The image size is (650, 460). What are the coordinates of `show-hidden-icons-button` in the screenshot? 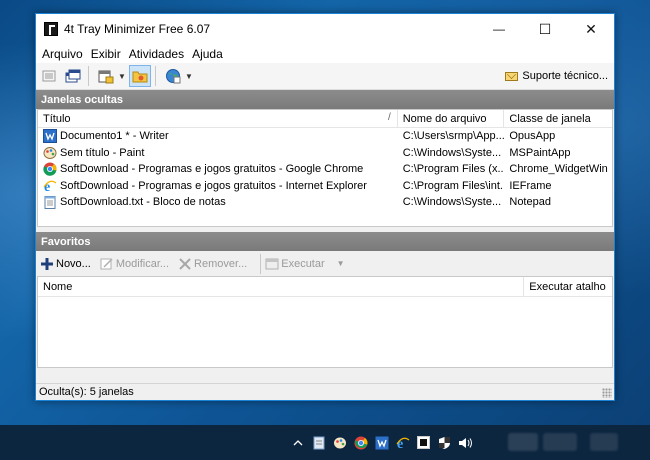 It's located at (297, 442).